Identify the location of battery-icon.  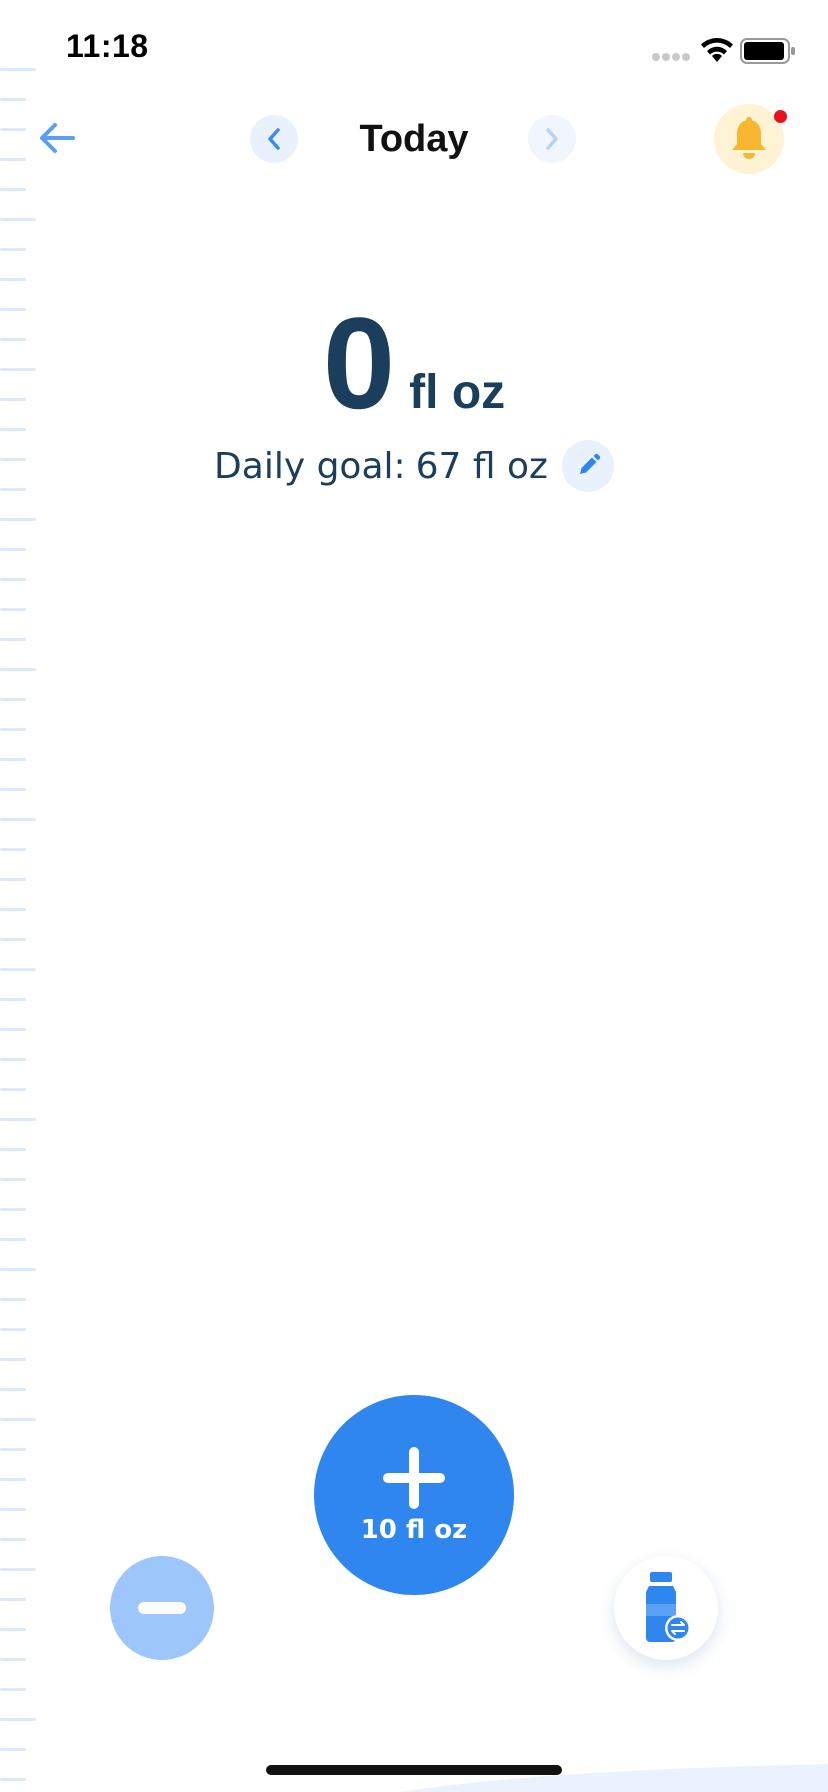
(767, 51).